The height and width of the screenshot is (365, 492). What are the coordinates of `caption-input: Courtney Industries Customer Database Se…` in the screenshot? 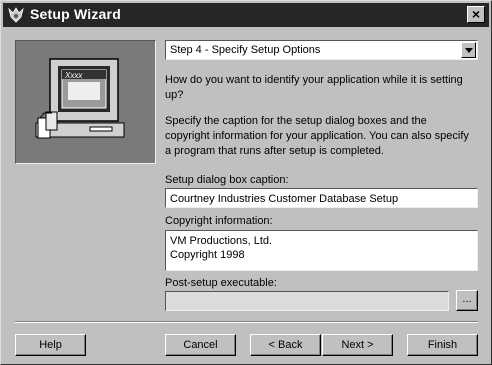 It's located at (321, 198).